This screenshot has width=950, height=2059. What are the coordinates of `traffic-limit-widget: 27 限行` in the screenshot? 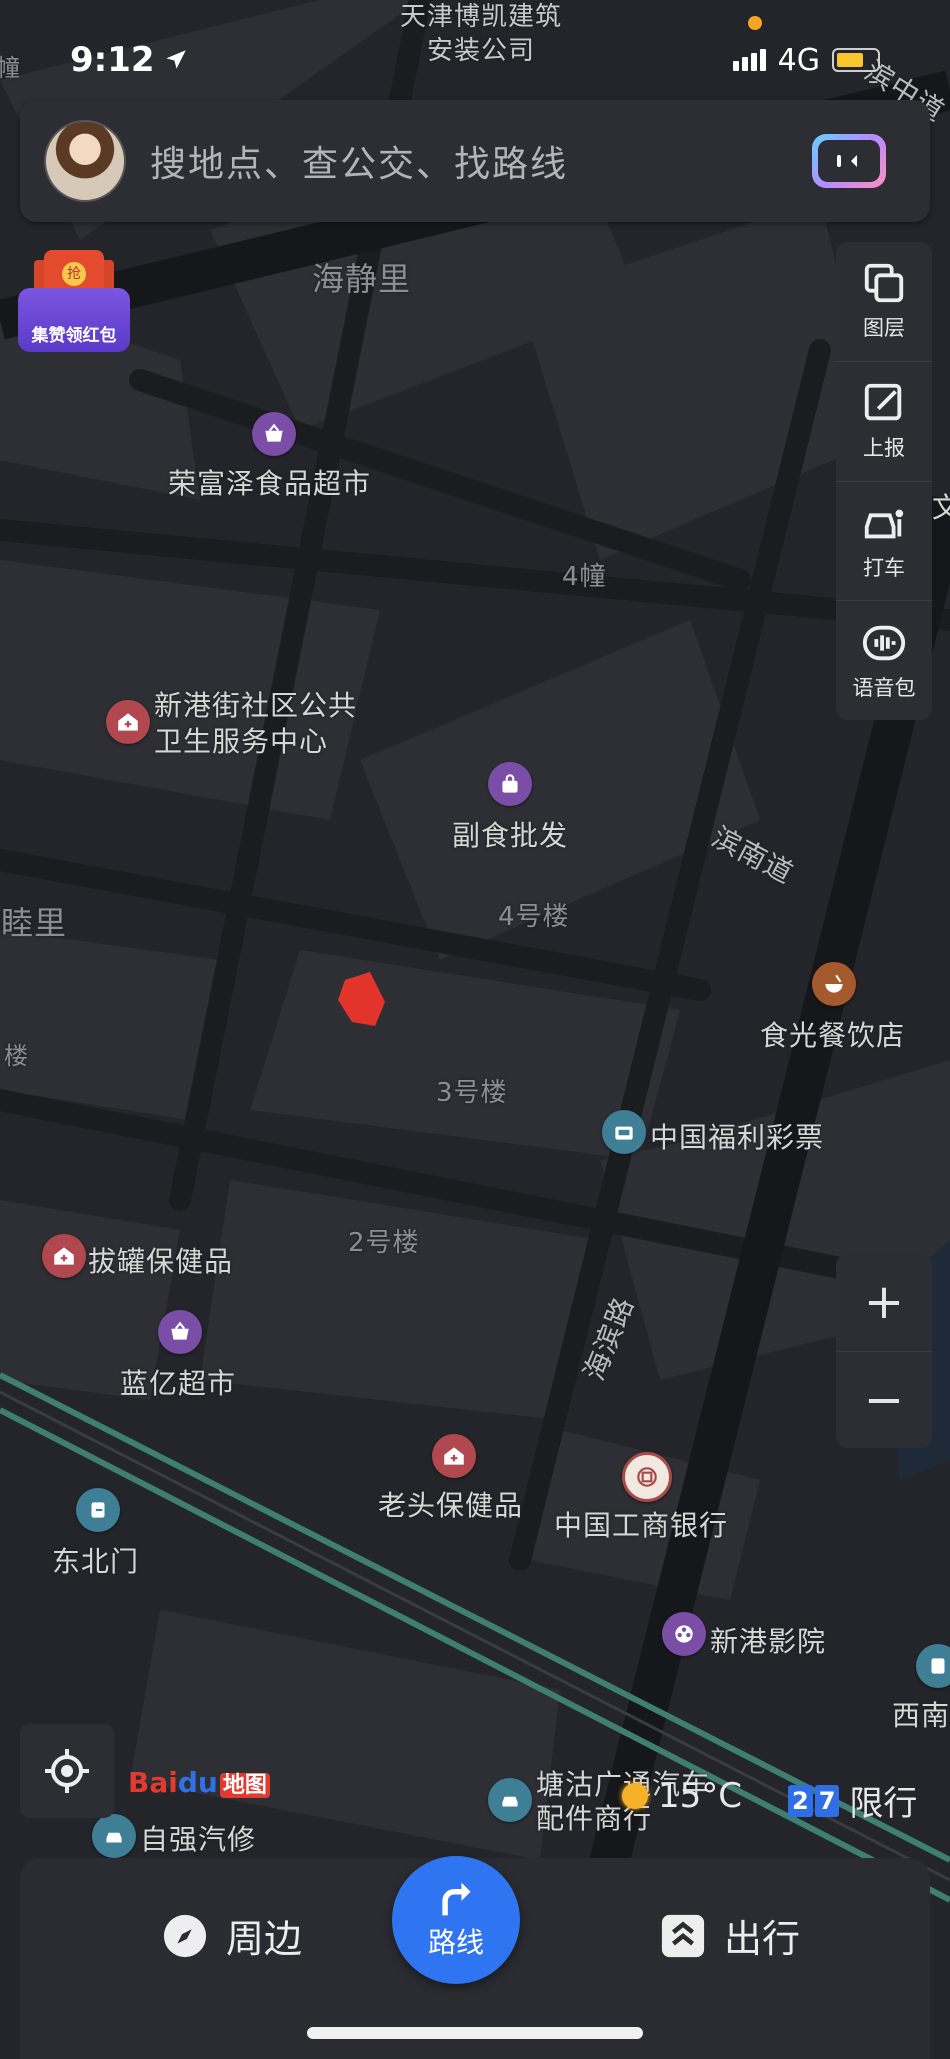 It's located at (852, 1800).